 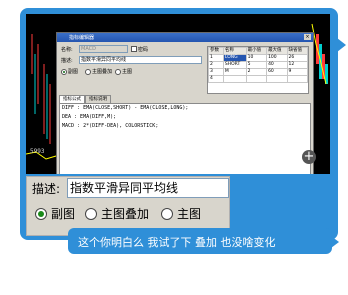 I want to click on name-label: 名称:, so click(x=67, y=50).